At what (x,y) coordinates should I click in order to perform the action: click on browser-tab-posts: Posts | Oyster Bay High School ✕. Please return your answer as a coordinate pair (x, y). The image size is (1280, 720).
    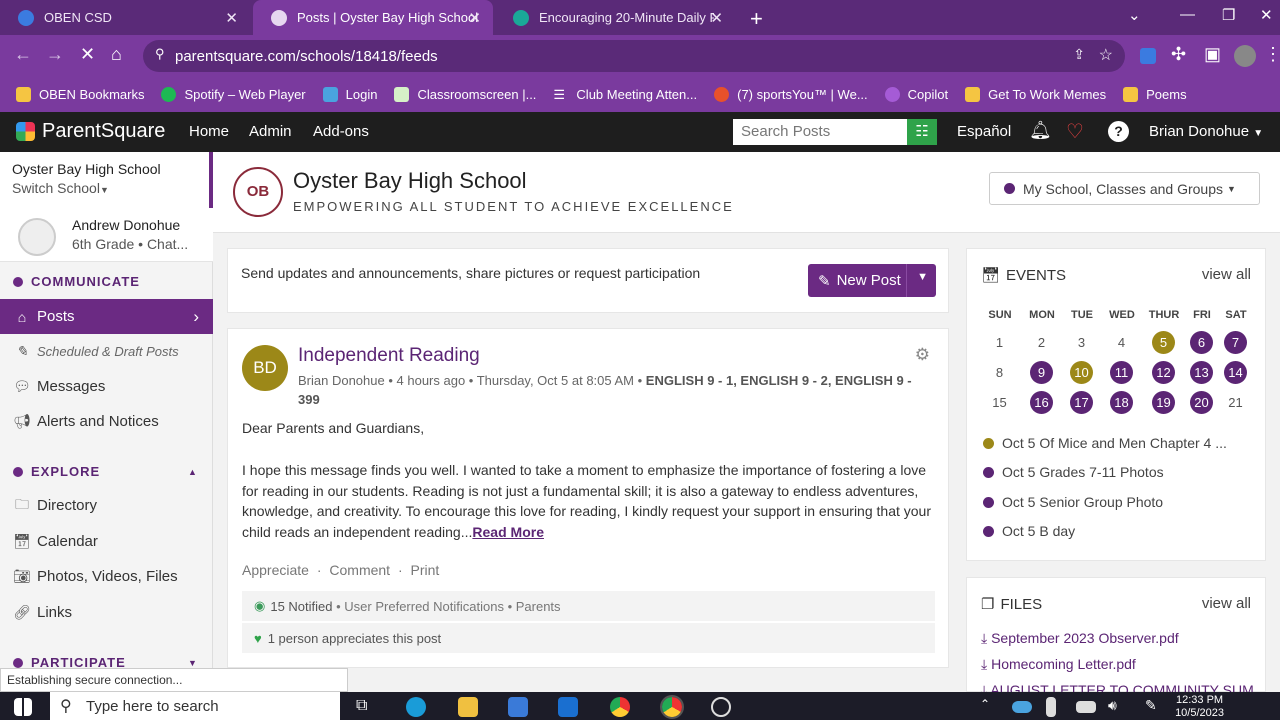
    Looking at the image, I should click on (373, 17).